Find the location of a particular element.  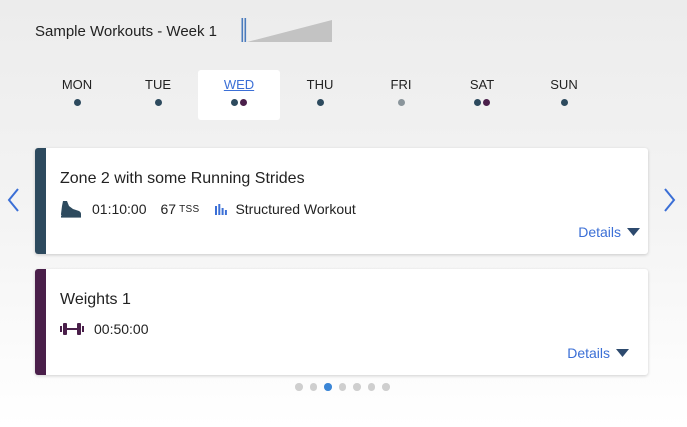

day-label: SUN is located at coordinates (564, 84).